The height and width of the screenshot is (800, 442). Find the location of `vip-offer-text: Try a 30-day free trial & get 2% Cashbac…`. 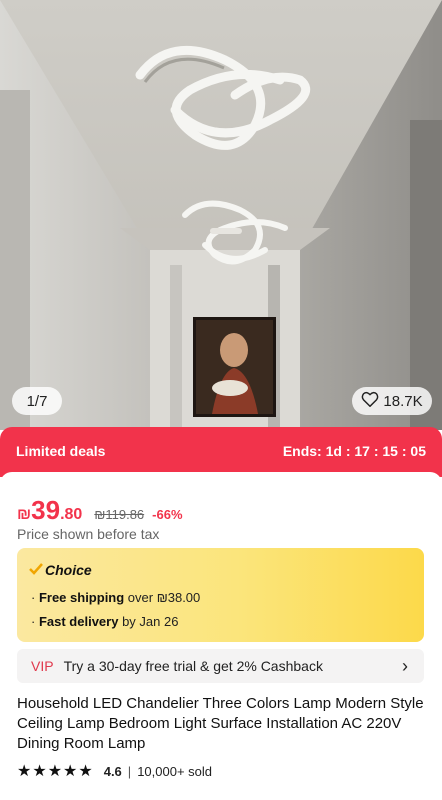

vip-offer-text: Try a 30-day free trial & get 2% Cashbac… is located at coordinates (193, 666).